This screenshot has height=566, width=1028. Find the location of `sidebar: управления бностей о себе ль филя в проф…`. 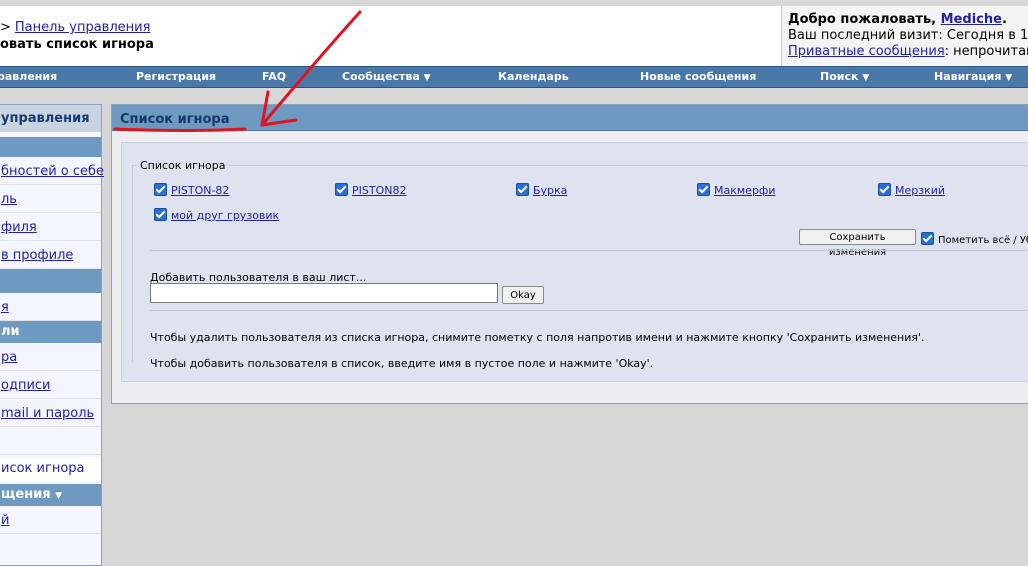

sidebar: управления бностей о себе ль филя в проф… is located at coordinates (52, 335).